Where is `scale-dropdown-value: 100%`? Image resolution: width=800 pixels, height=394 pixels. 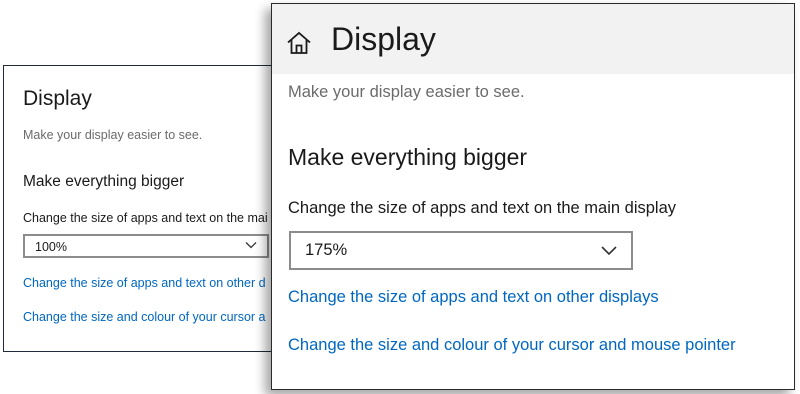
scale-dropdown-value: 100% is located at coordinates (51, 247).